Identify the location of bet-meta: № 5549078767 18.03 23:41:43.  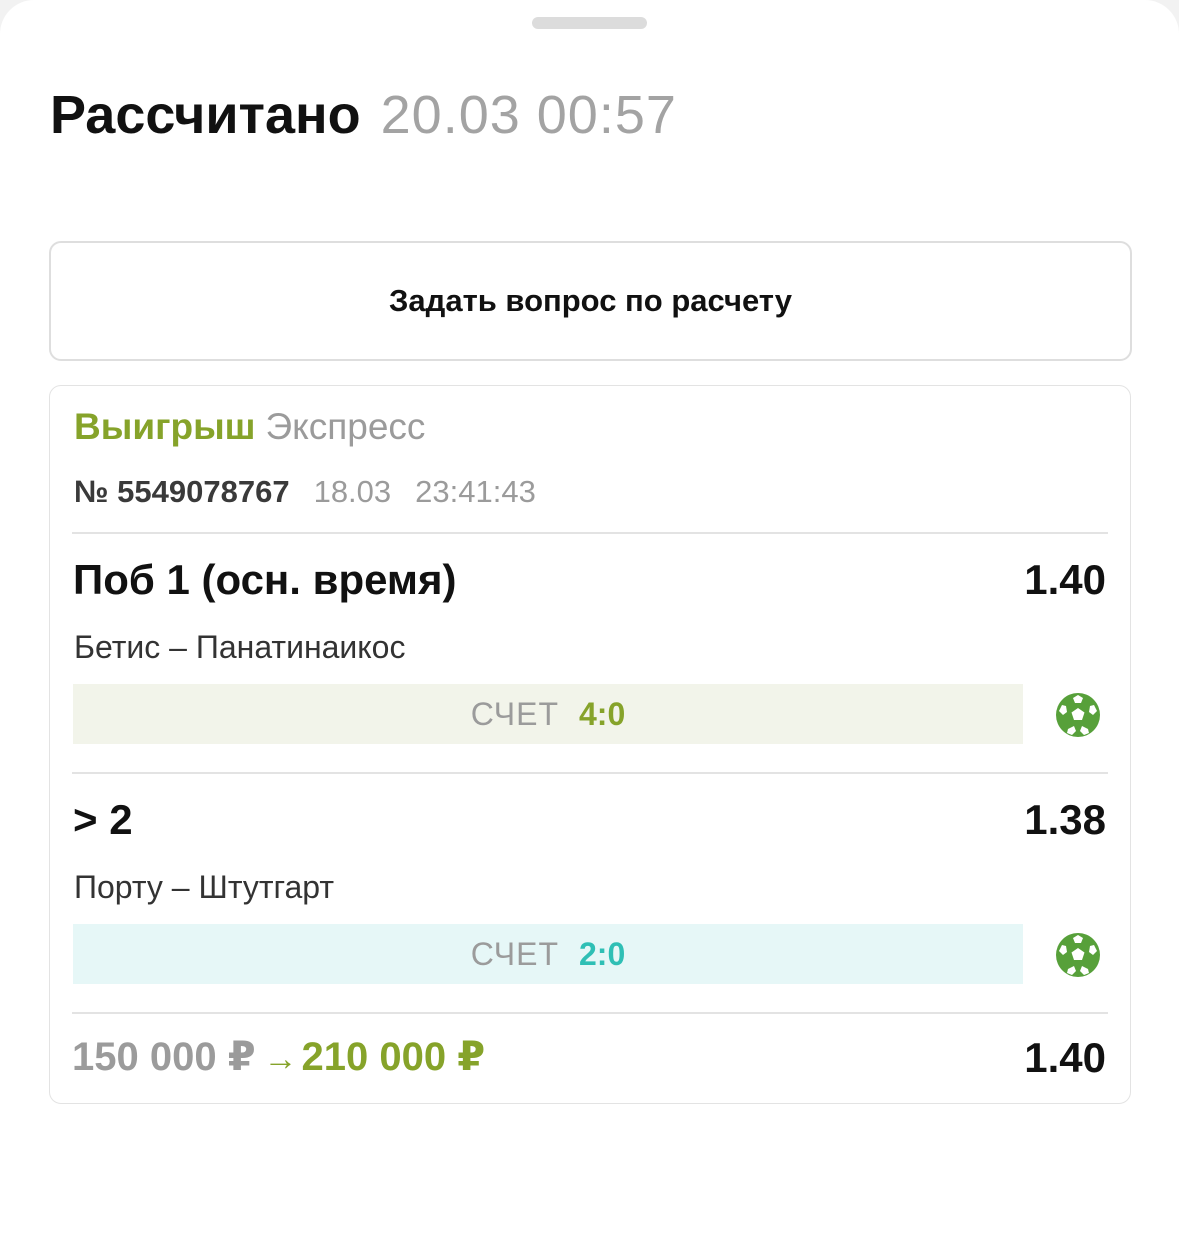
(305, 492).